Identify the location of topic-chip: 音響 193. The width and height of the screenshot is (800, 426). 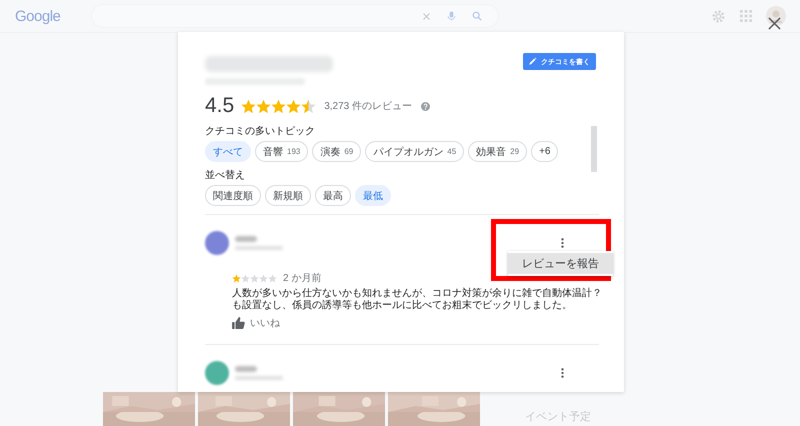
(281, 151).